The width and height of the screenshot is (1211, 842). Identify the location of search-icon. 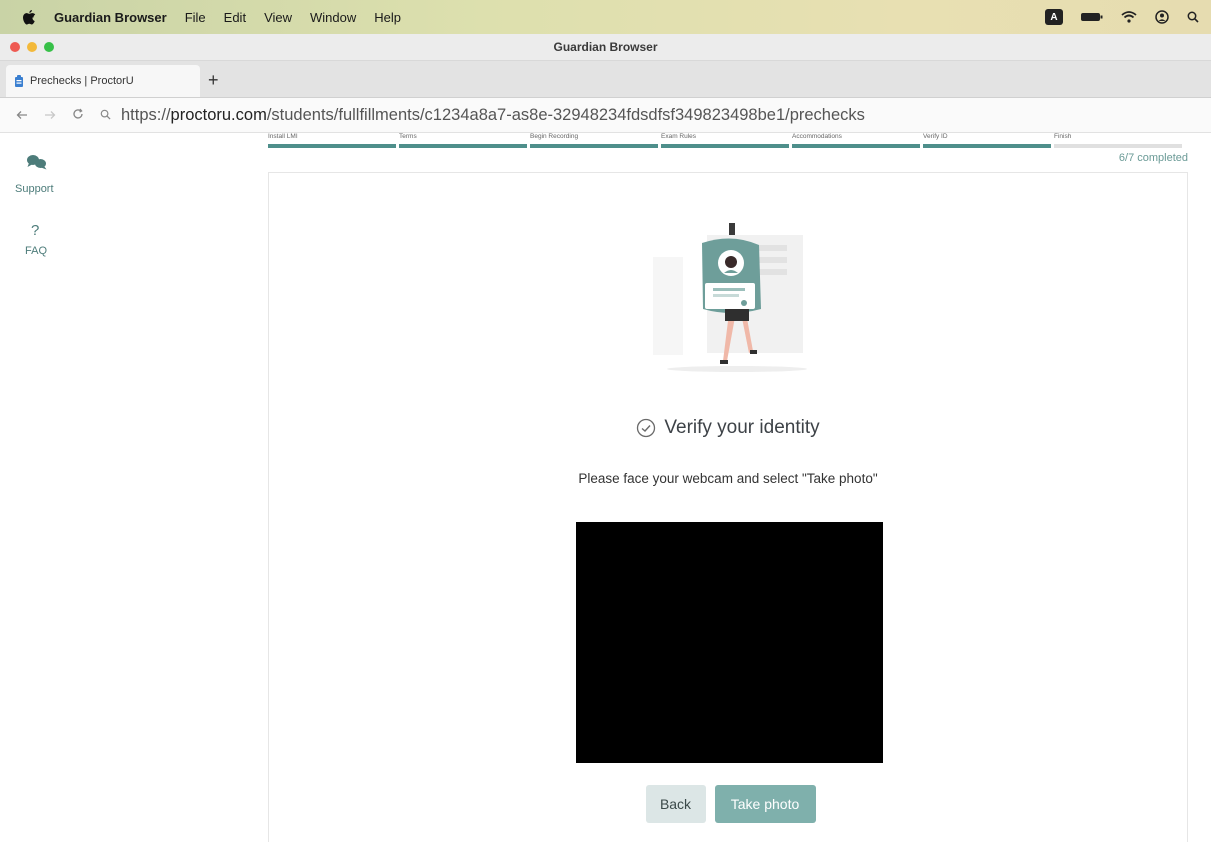
(1193, 17).